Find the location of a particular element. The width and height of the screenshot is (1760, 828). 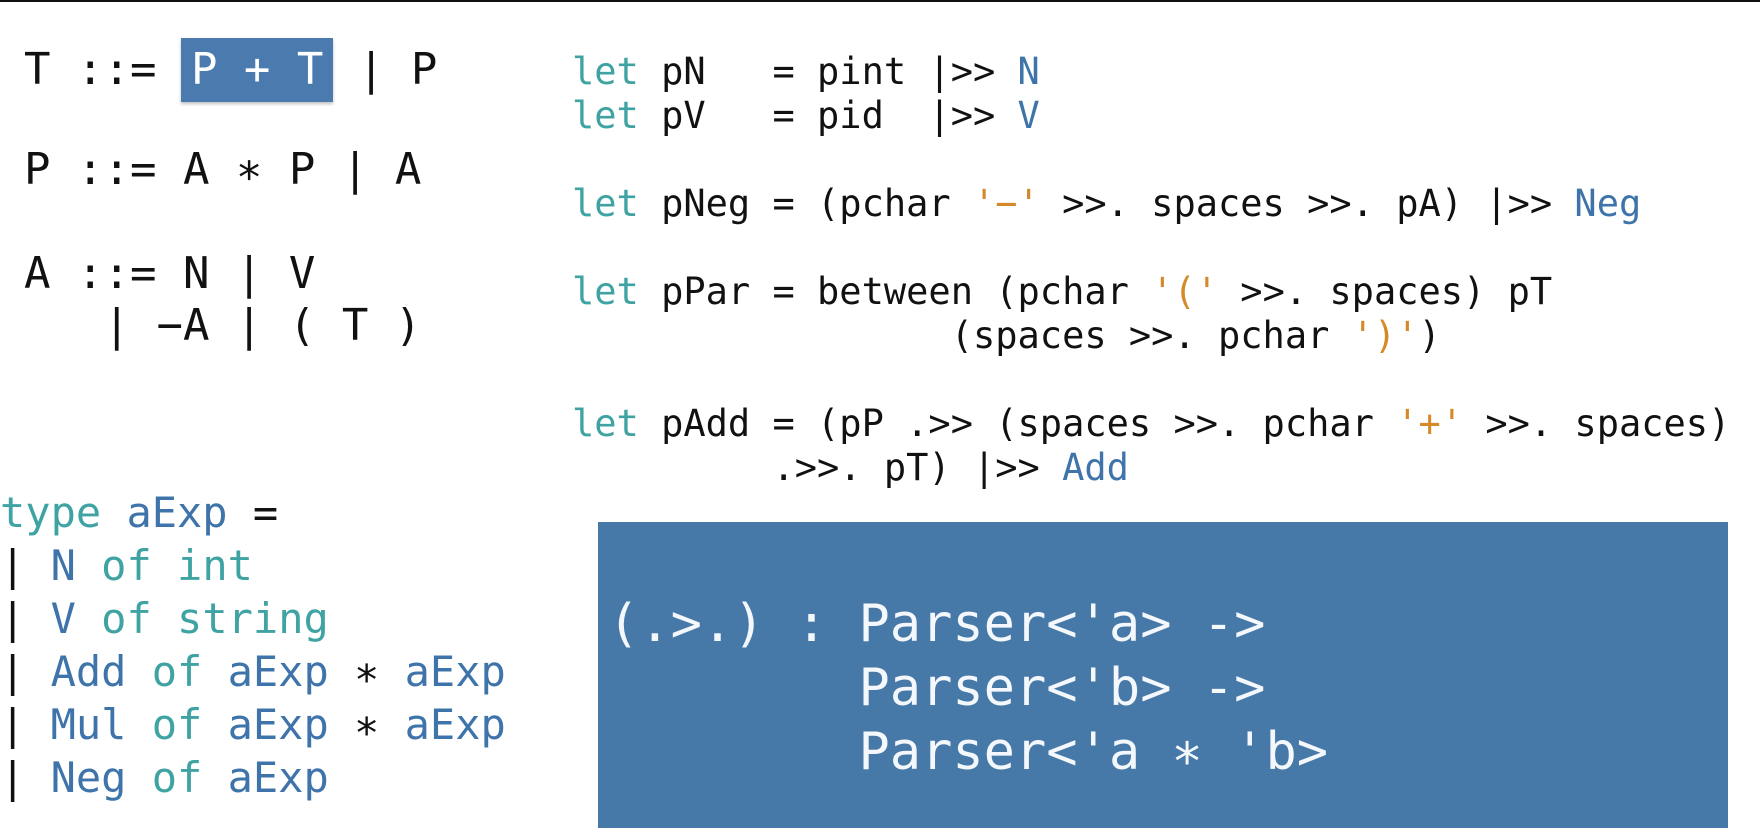

highlighted-production: P + T is located at coordinates (257, 70).